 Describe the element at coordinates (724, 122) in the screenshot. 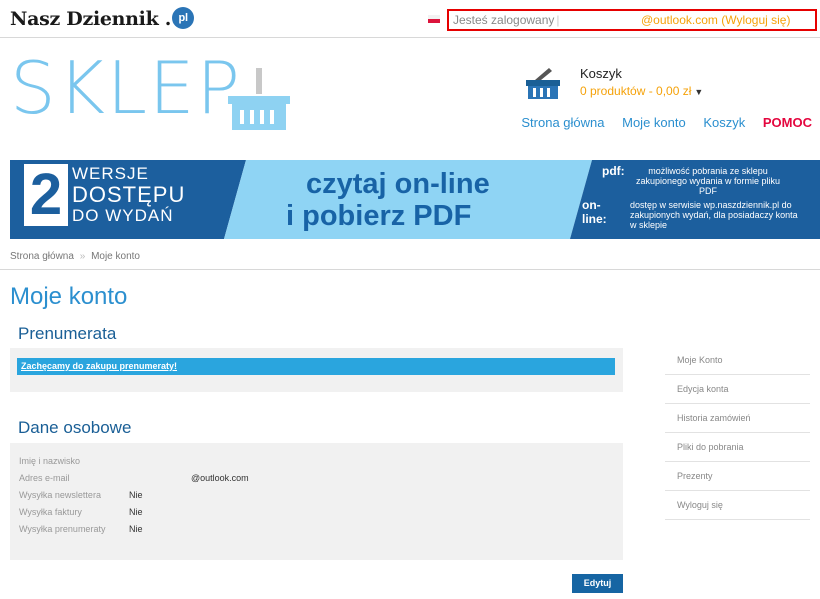

I see `nav-cart: Koszyk` at that location.